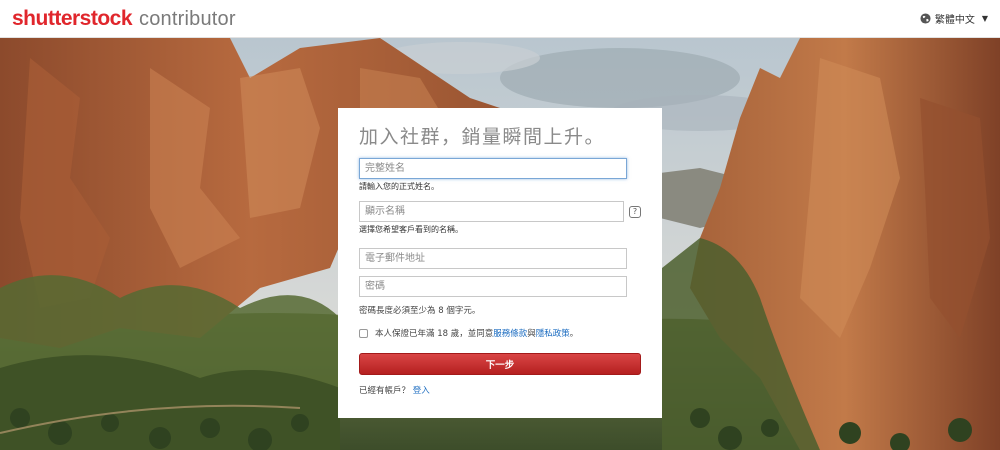  Describe the element at coordinates (187, 18) in the screenshot. I see `logo-subtitle: contributor` at that location.